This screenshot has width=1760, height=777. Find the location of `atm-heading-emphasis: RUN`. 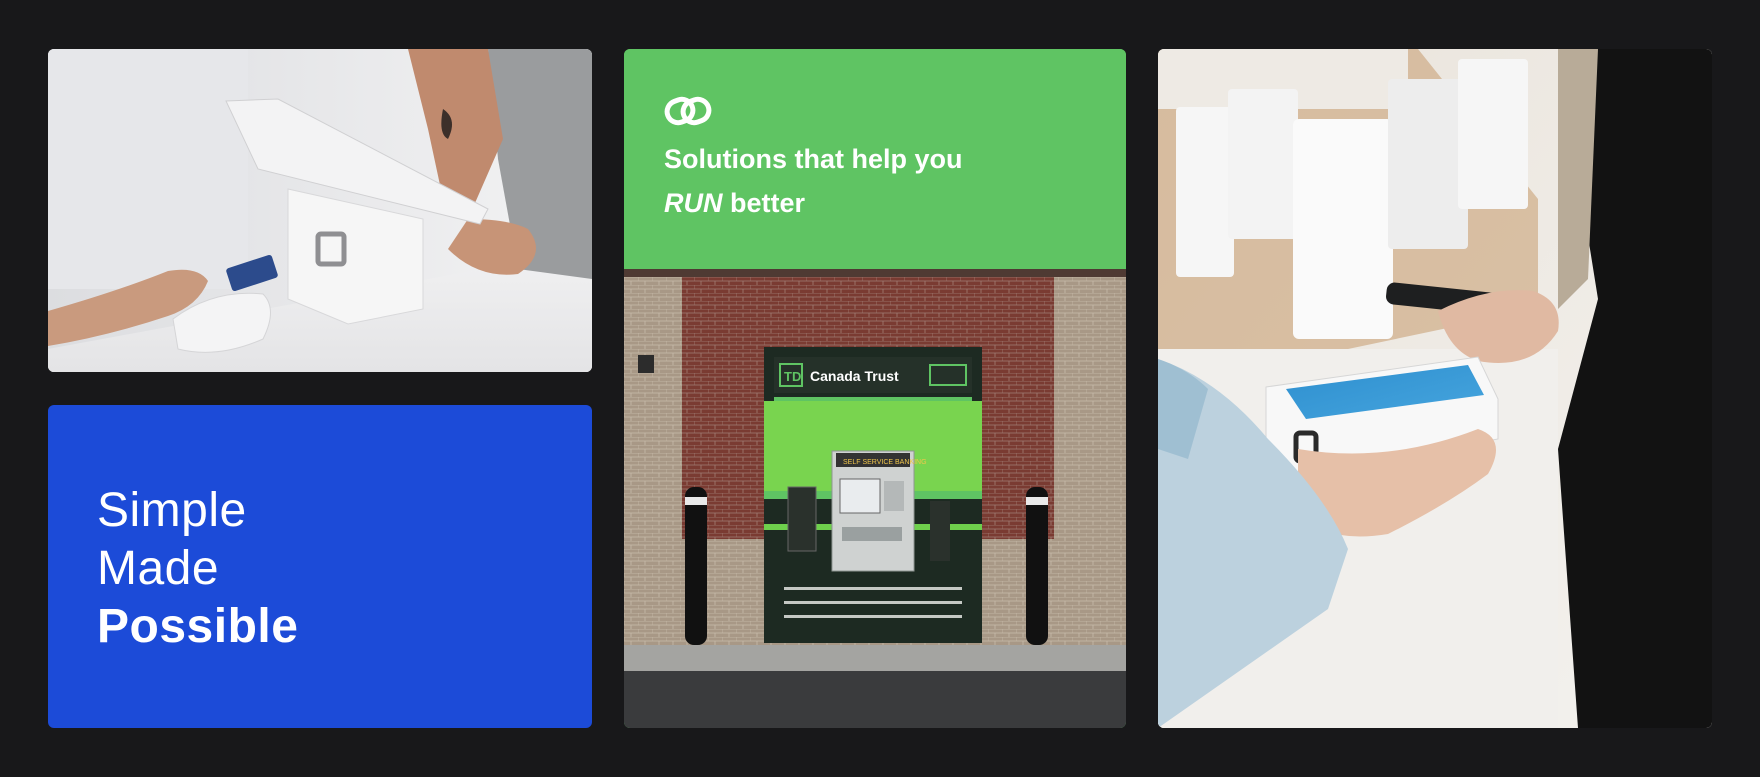

atm-heading-emphasis: RUN is located at coordinates (693, 203).